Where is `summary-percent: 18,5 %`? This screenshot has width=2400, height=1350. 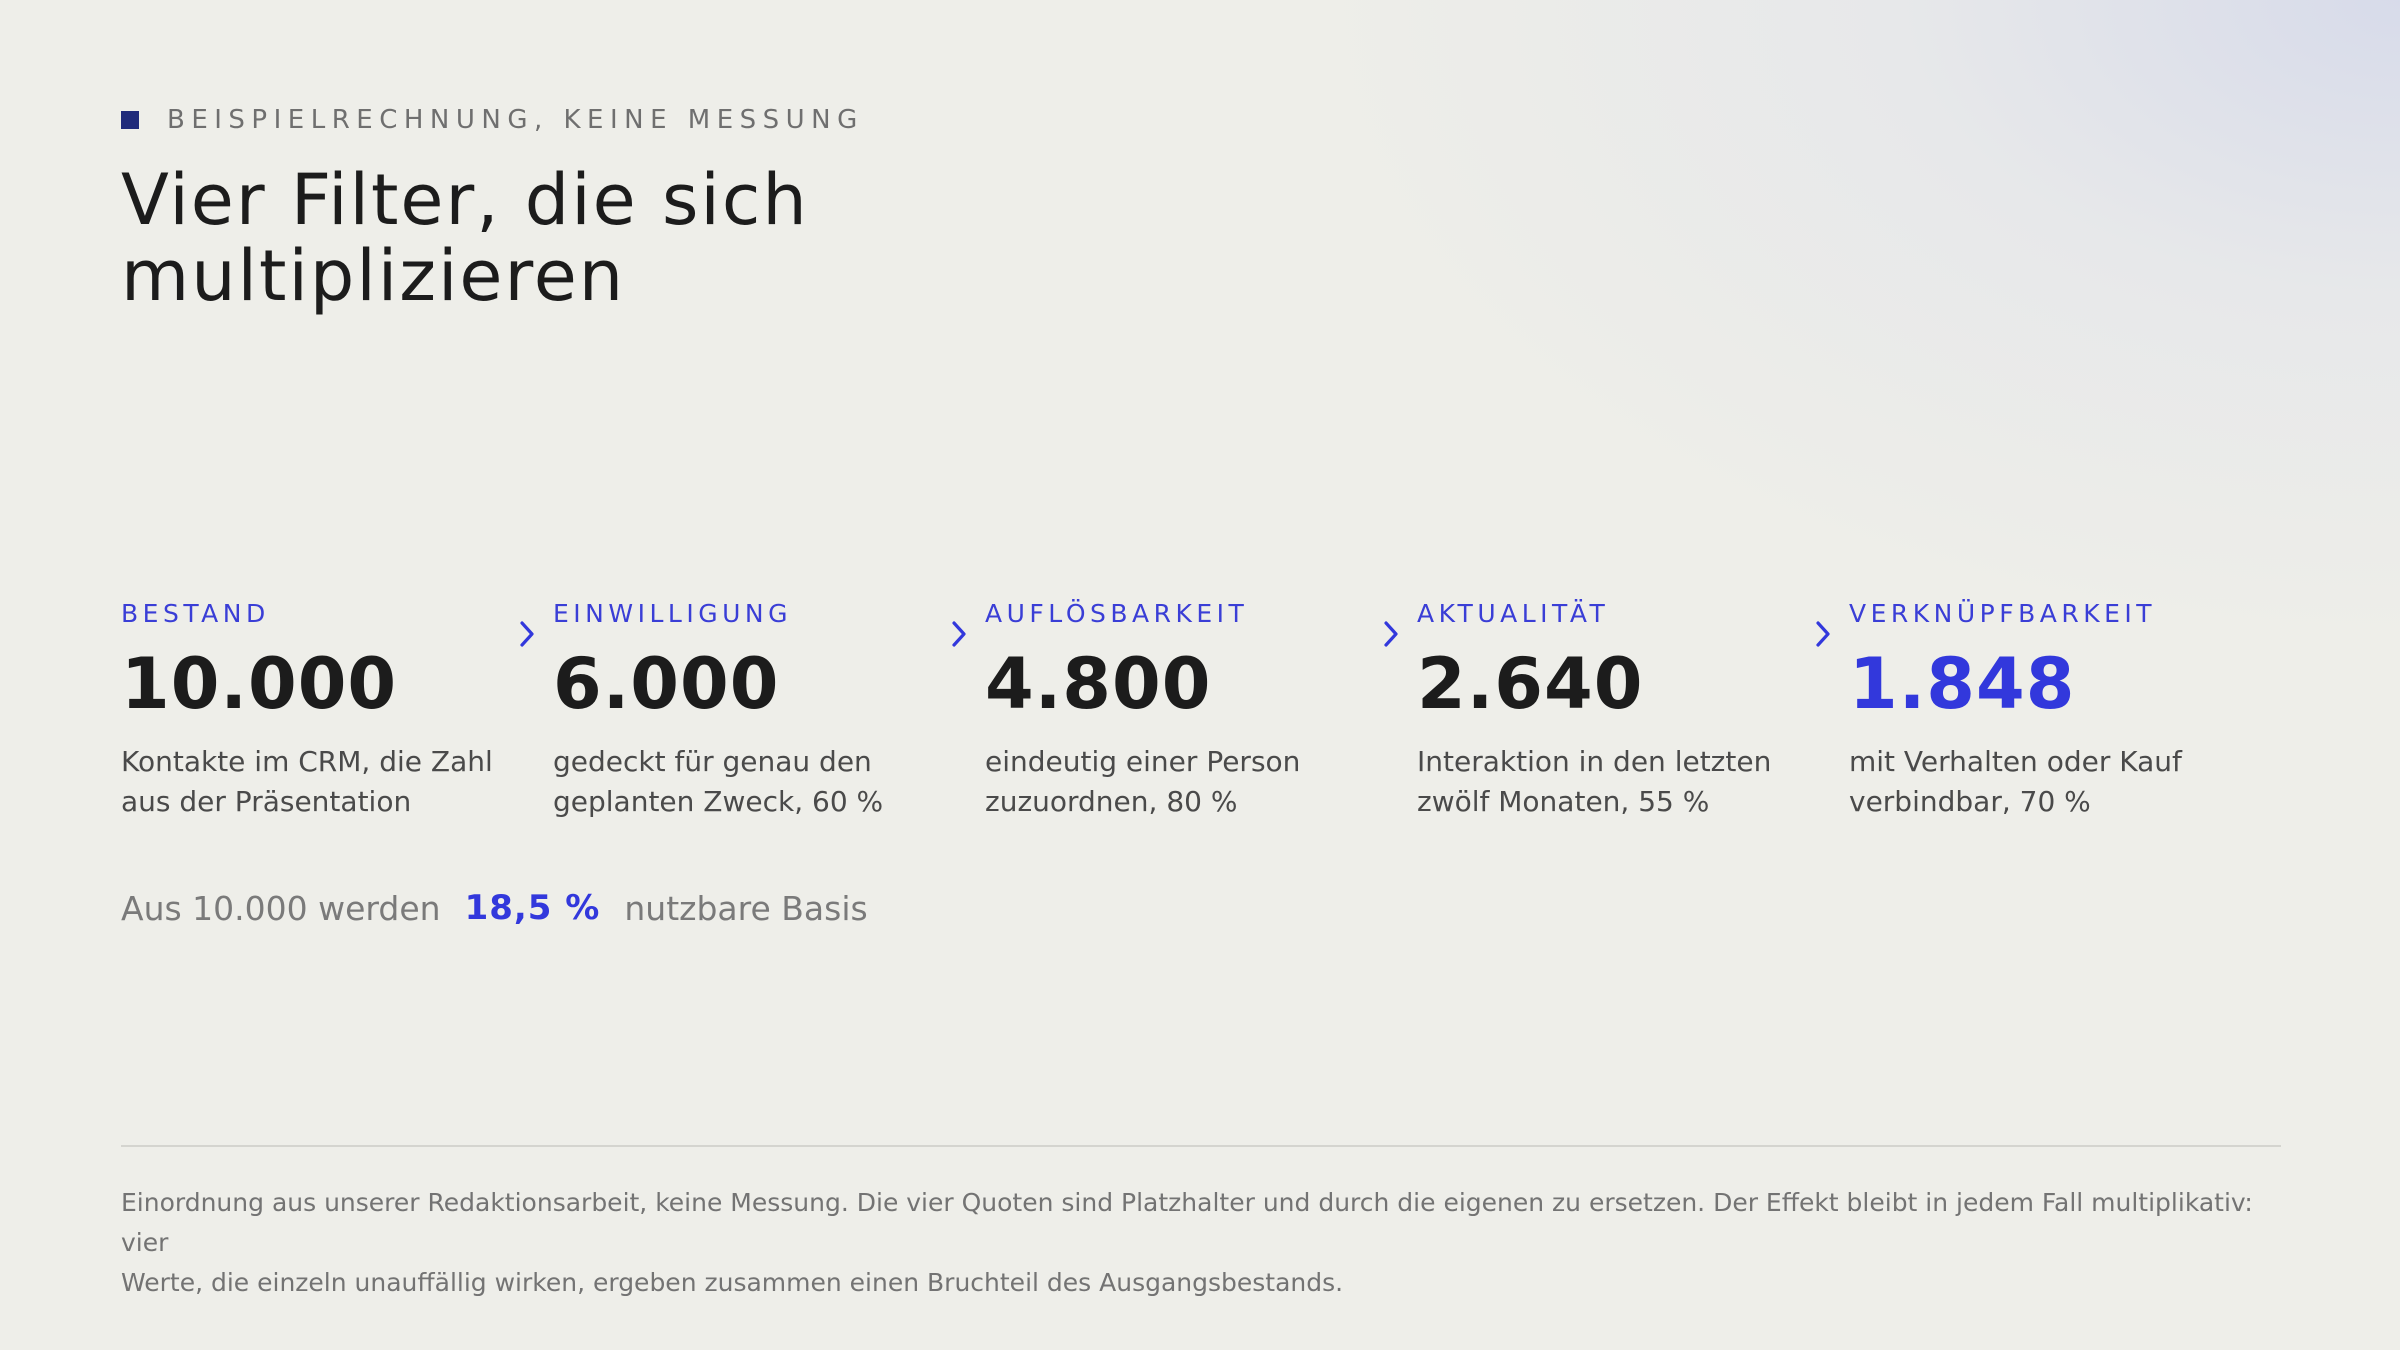 summary-percent: 18,5 % is located at coordinates (532, 908).